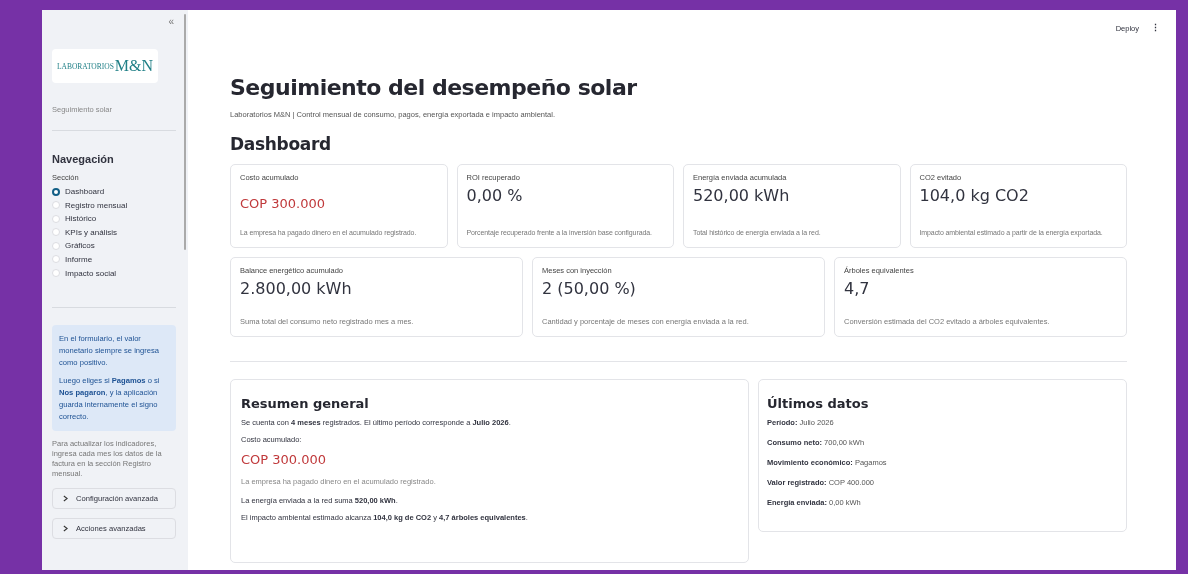 The width and height of the screenshot is (1188, 574). I want to click on card-title: Últimos datos, so click(818, 403).